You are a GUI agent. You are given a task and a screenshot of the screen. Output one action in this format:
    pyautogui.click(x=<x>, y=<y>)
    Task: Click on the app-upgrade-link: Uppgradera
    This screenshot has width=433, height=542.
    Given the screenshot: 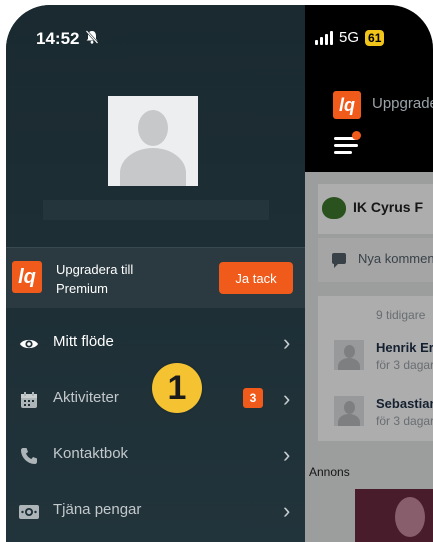 What is the action you would take?
    pyautogui.click(x=402, y=103)
    